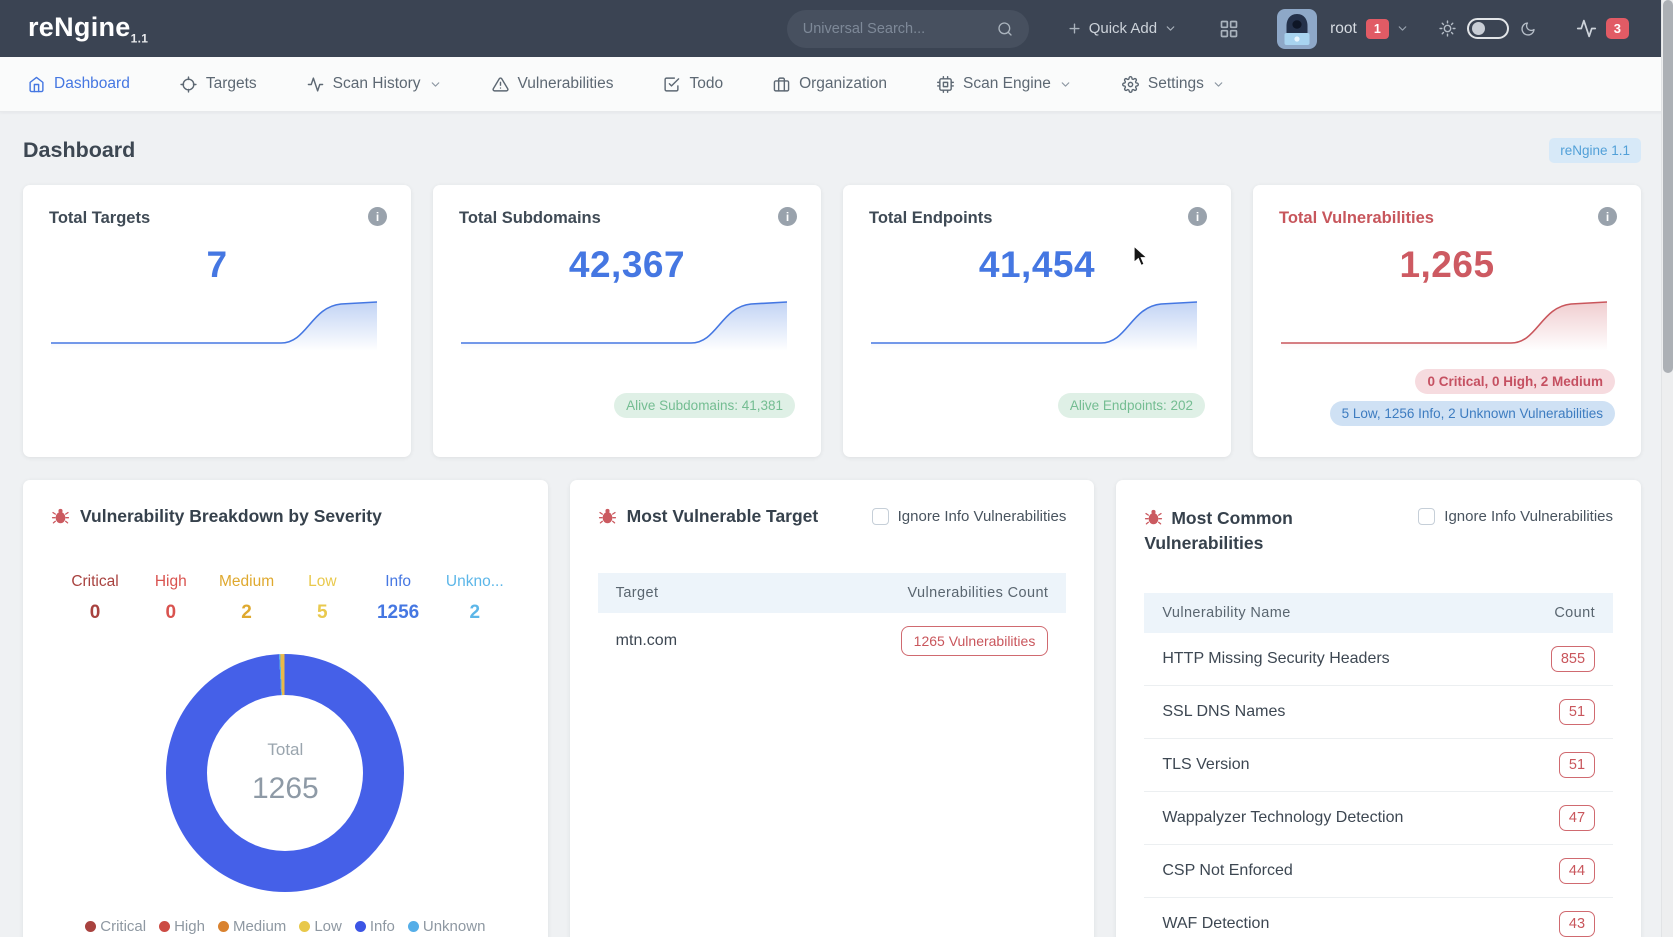 The width and height of the screenshot is (1673, 937). Describe the element at coordinates (1226, 613) in the screenshot. I see `column-vulnerability-name: Vulnerability Name` at that location.